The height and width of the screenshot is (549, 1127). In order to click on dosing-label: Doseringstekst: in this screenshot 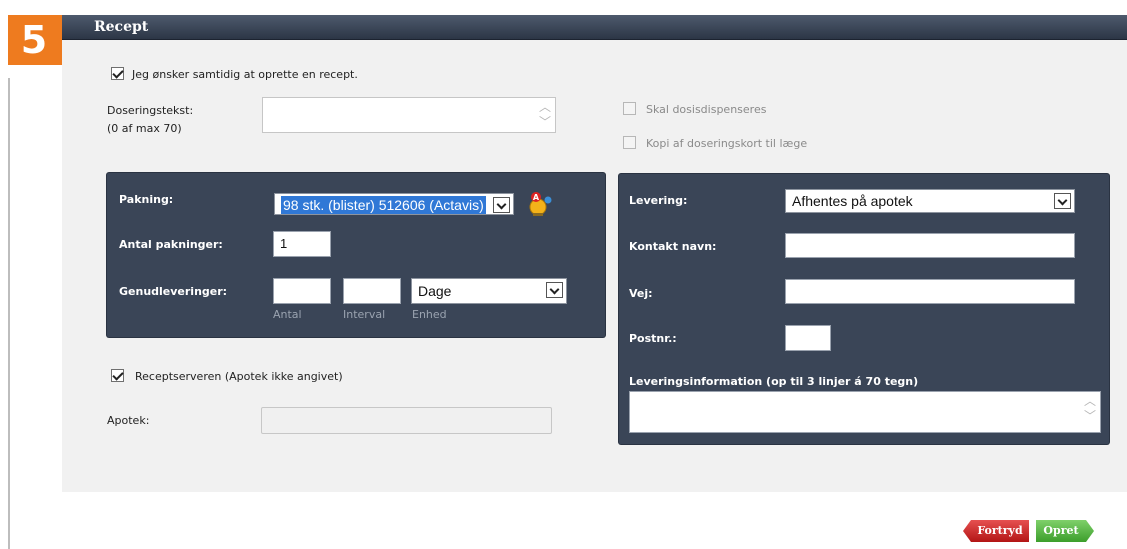, I will do `click(150, 110)`.